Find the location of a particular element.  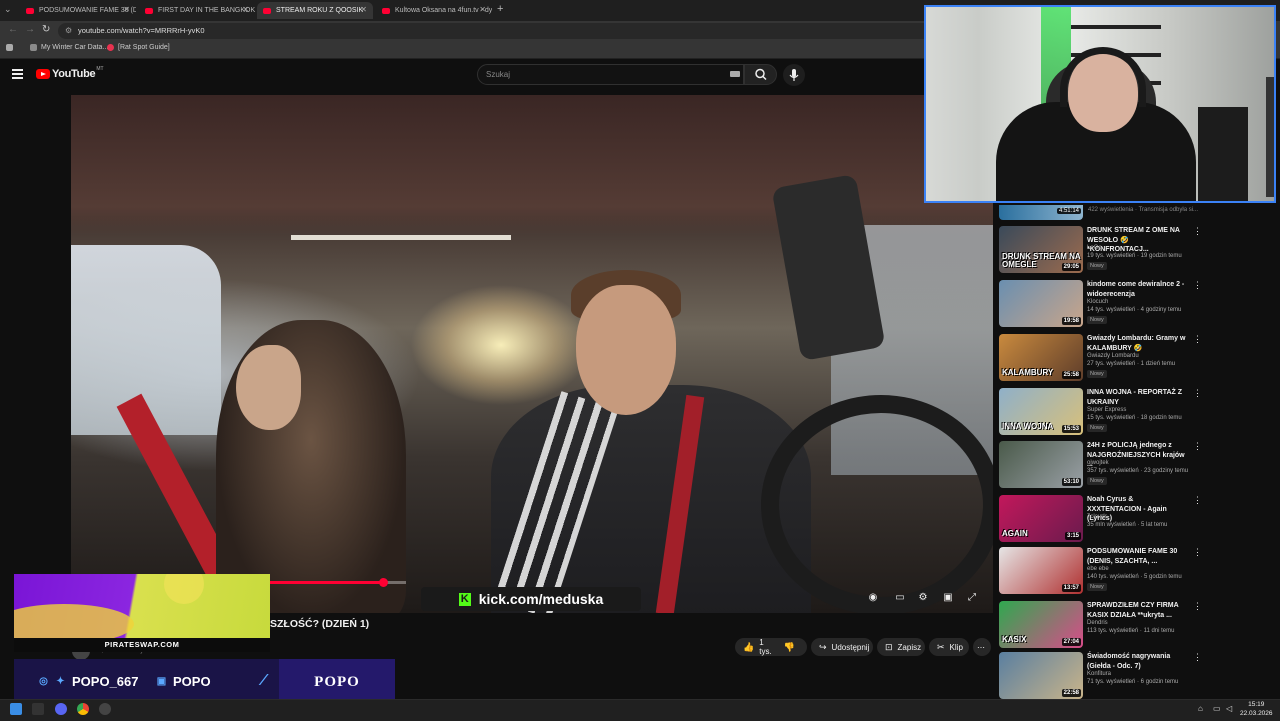

recommendation-title: Gwiazdy Lombardu: Gramy w KALAMBURY 🤣 is located at coordinates (1138, 343).